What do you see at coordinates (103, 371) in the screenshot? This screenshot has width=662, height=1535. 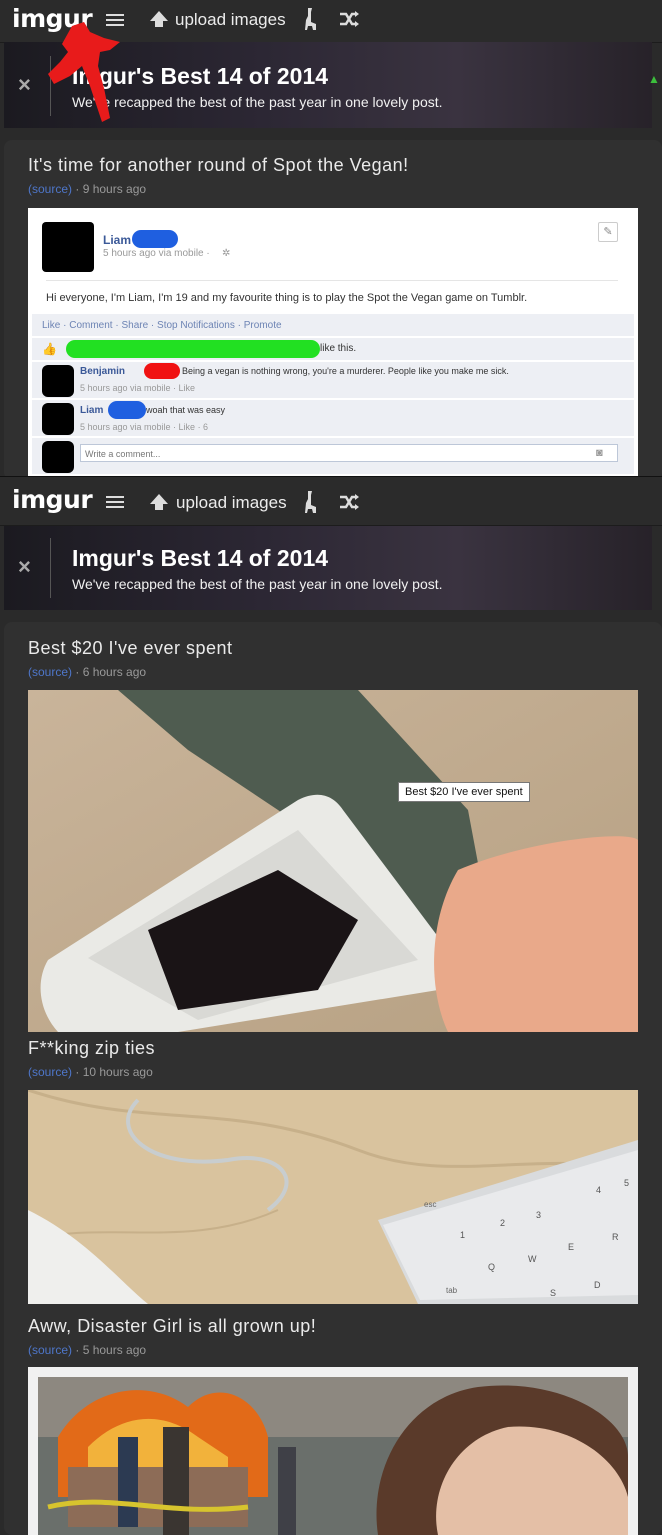 I see `comment-author: Benjamin` at bounding box center [103, 371].